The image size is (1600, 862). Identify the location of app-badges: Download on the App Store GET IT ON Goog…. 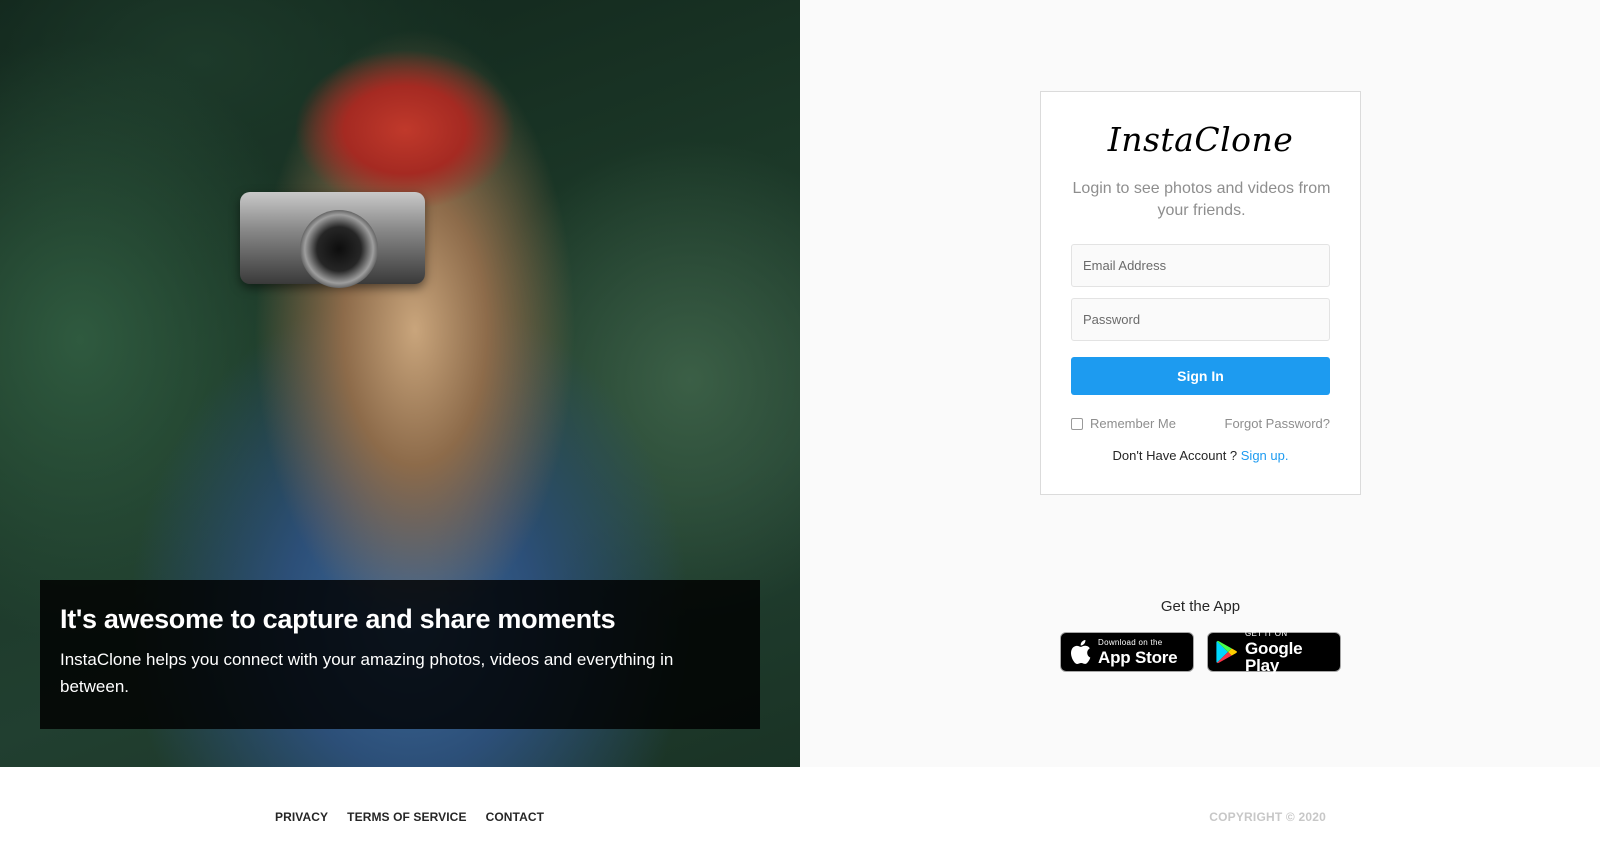
(1200, 652).